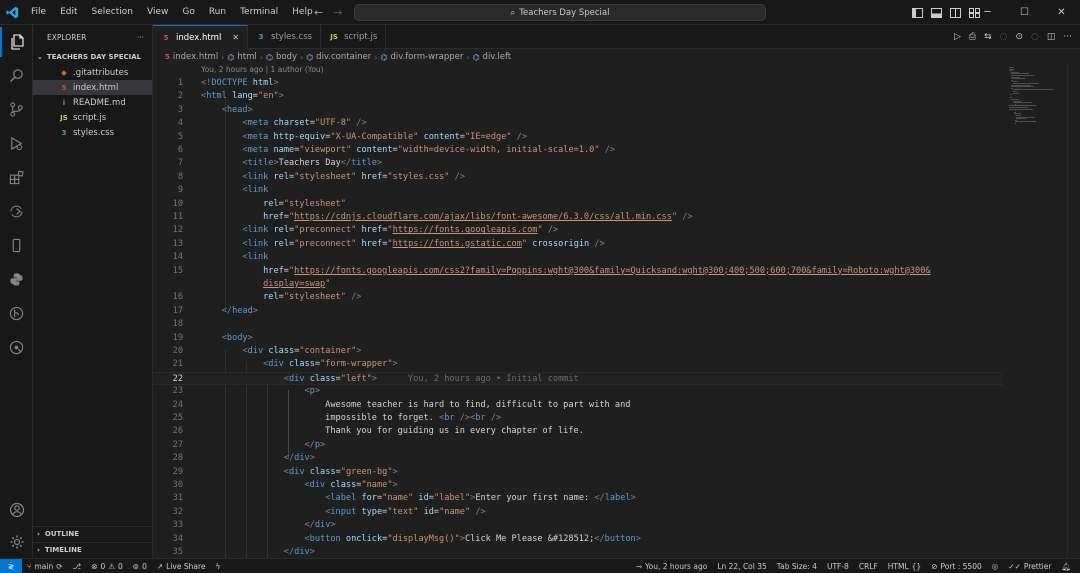  What do you see at coordinates (578, 83) in the screenshot?
I see `code-line: 1 <!DOCTYPE html>` at bounding box center [578, 83].